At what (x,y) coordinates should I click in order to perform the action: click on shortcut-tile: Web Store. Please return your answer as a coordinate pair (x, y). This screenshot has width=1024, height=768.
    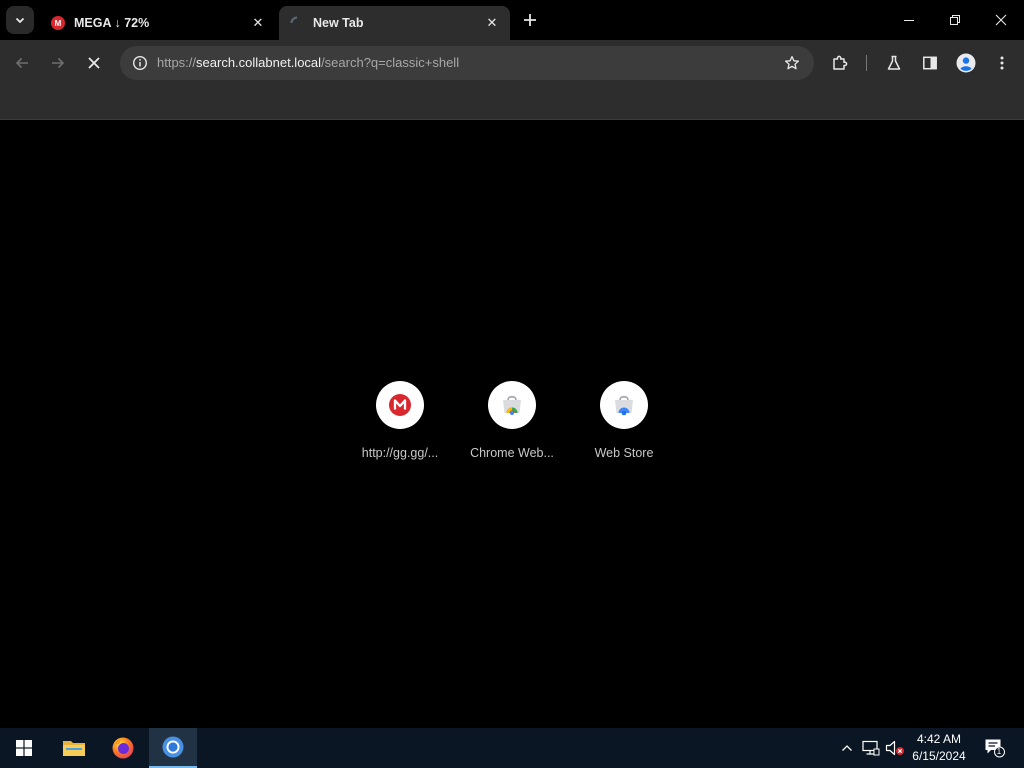
    Looking at the image, I should click on (624, 420).